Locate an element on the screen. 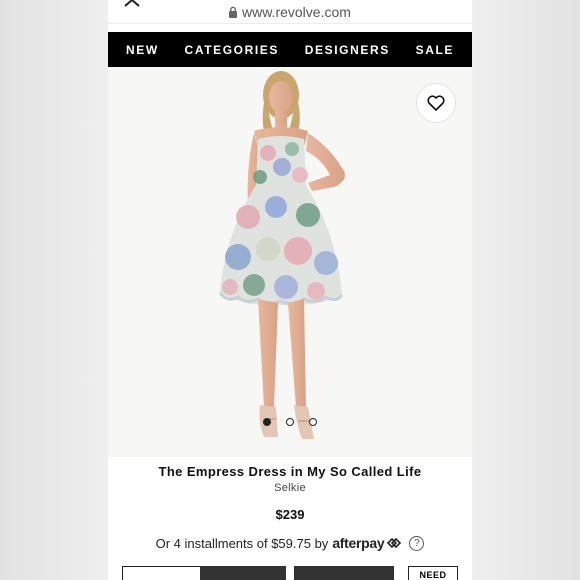  url-display: www.revolve.com is located at coordinates (289, 12).